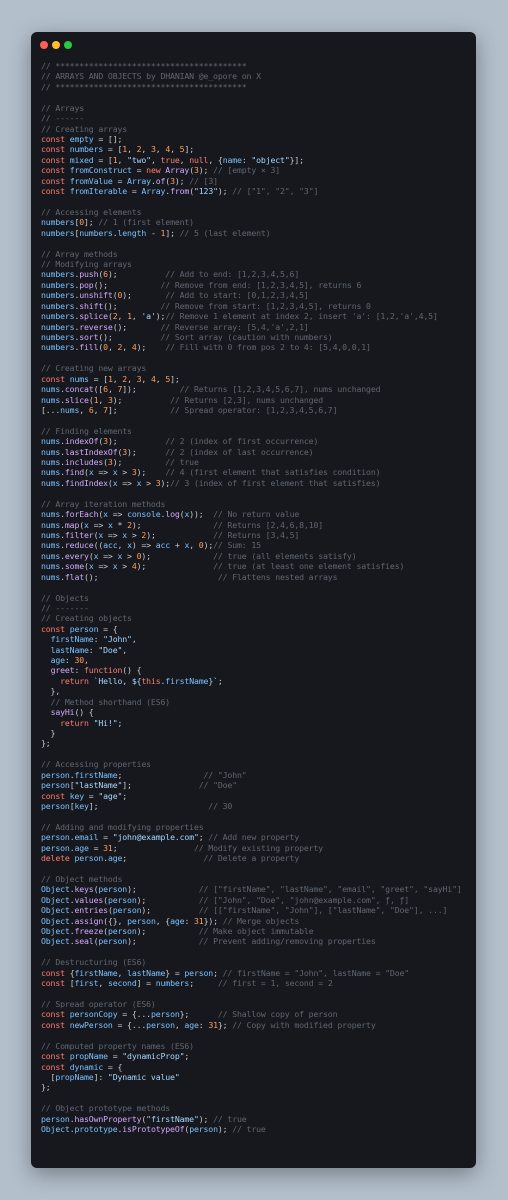  What do you see at coordinates (94, 962) in the screenshot?
I see `code-token: // Destructuring (ES6)` at bounding box center [94, 962].